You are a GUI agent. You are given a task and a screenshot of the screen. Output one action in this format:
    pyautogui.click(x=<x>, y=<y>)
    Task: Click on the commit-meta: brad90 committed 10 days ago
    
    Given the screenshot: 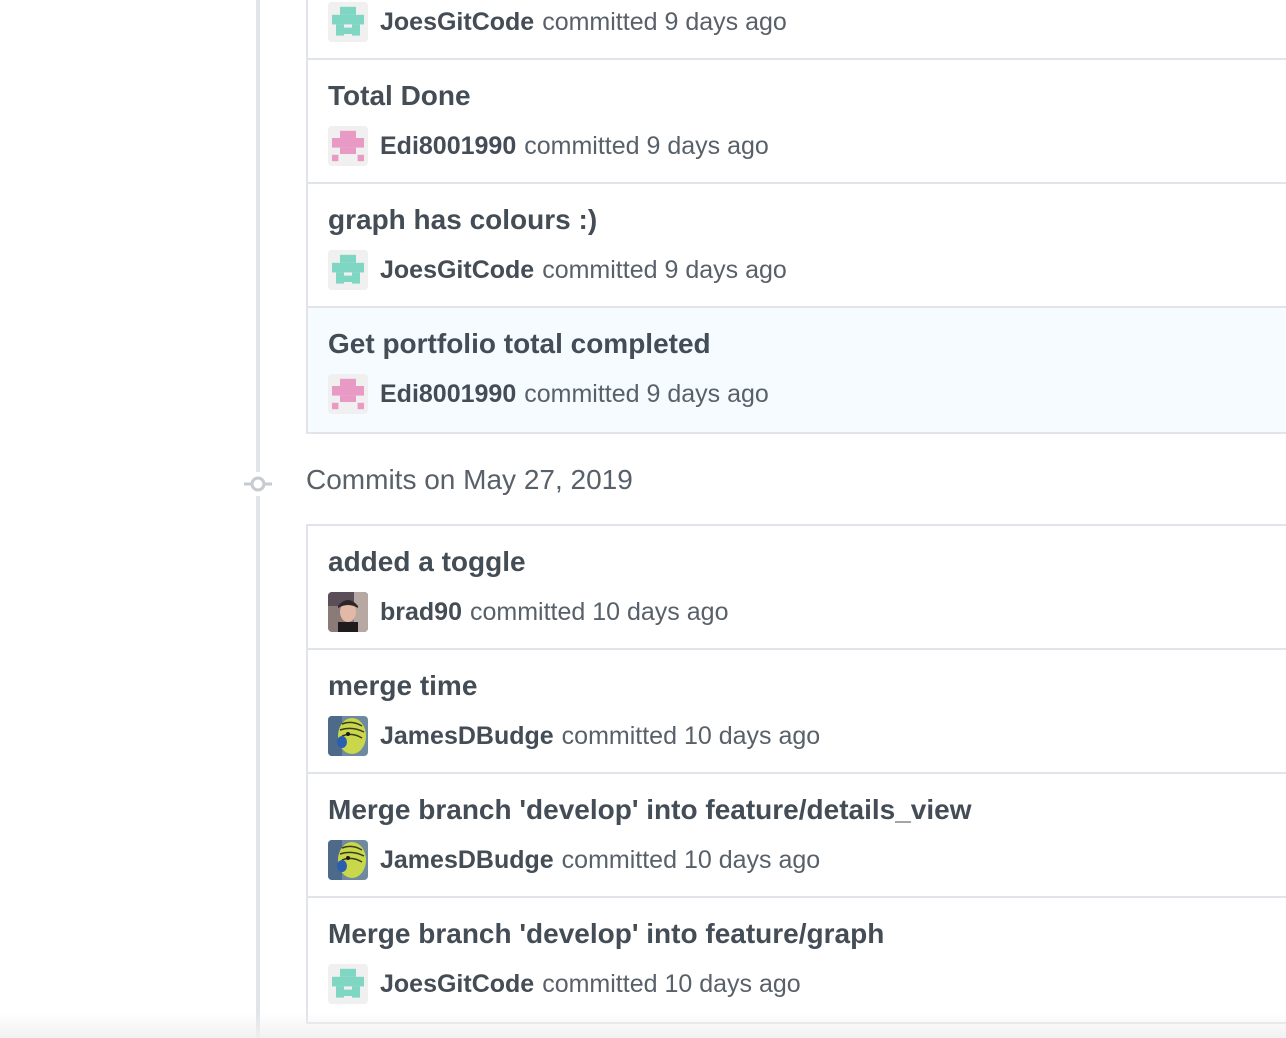 What is the action you would take?
    pyautogui.click(x=528, y=612)
    